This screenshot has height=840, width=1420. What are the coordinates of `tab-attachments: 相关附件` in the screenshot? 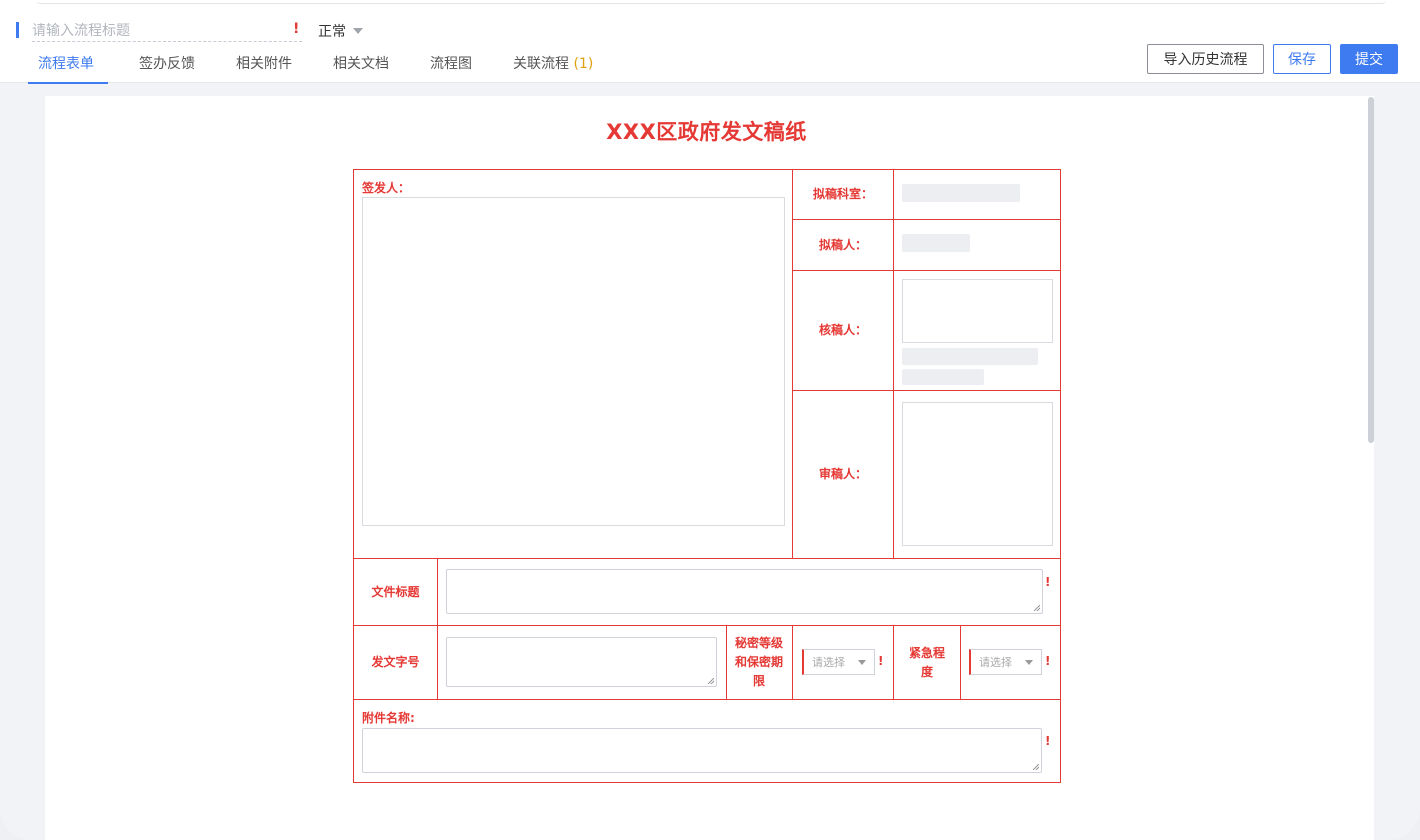 It's located at (264, 63).